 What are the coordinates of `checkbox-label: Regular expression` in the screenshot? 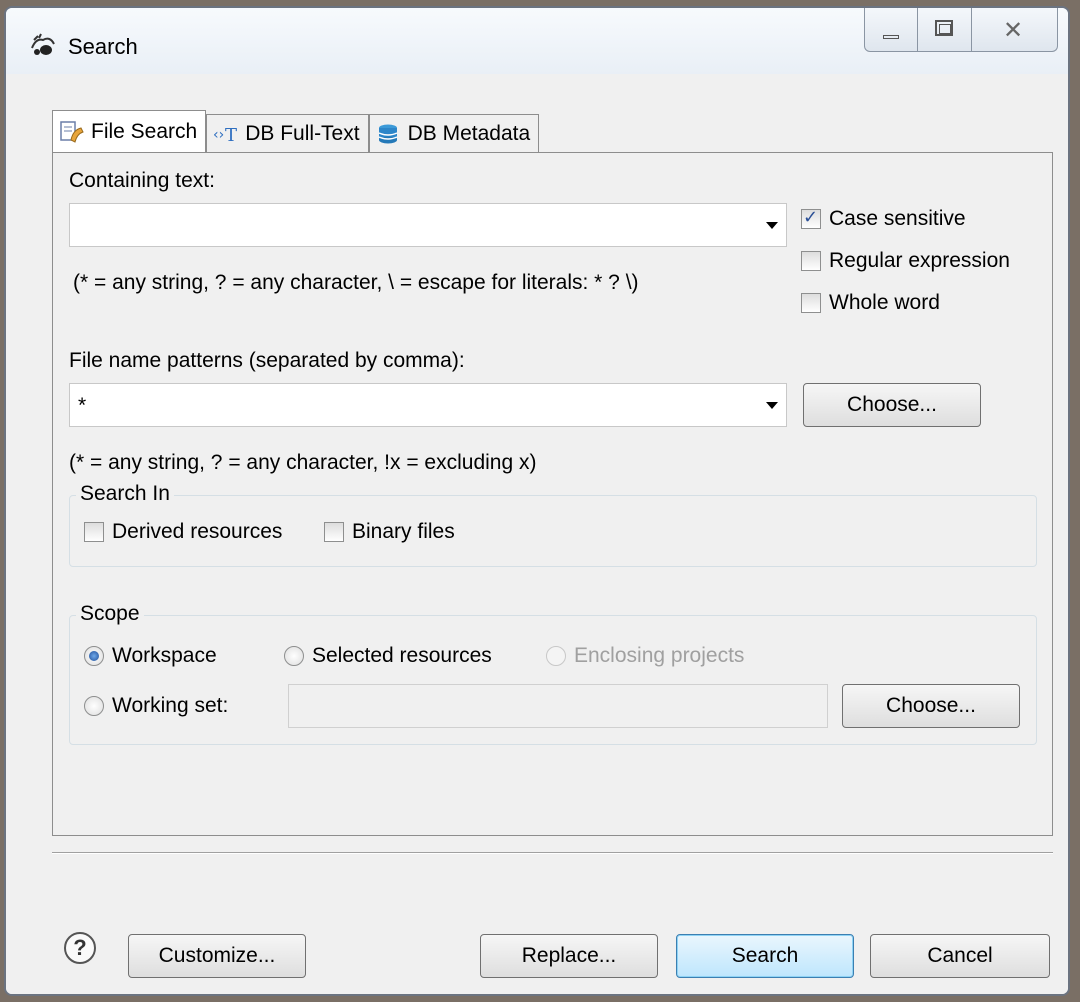 It's located at (919, 260).